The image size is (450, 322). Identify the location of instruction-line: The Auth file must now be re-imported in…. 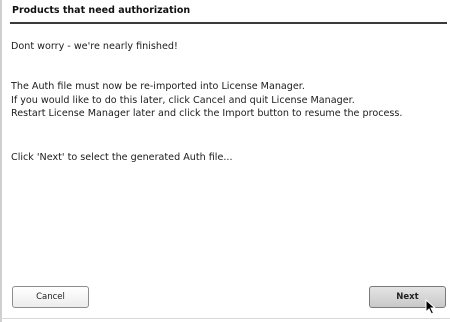
(158, 86).